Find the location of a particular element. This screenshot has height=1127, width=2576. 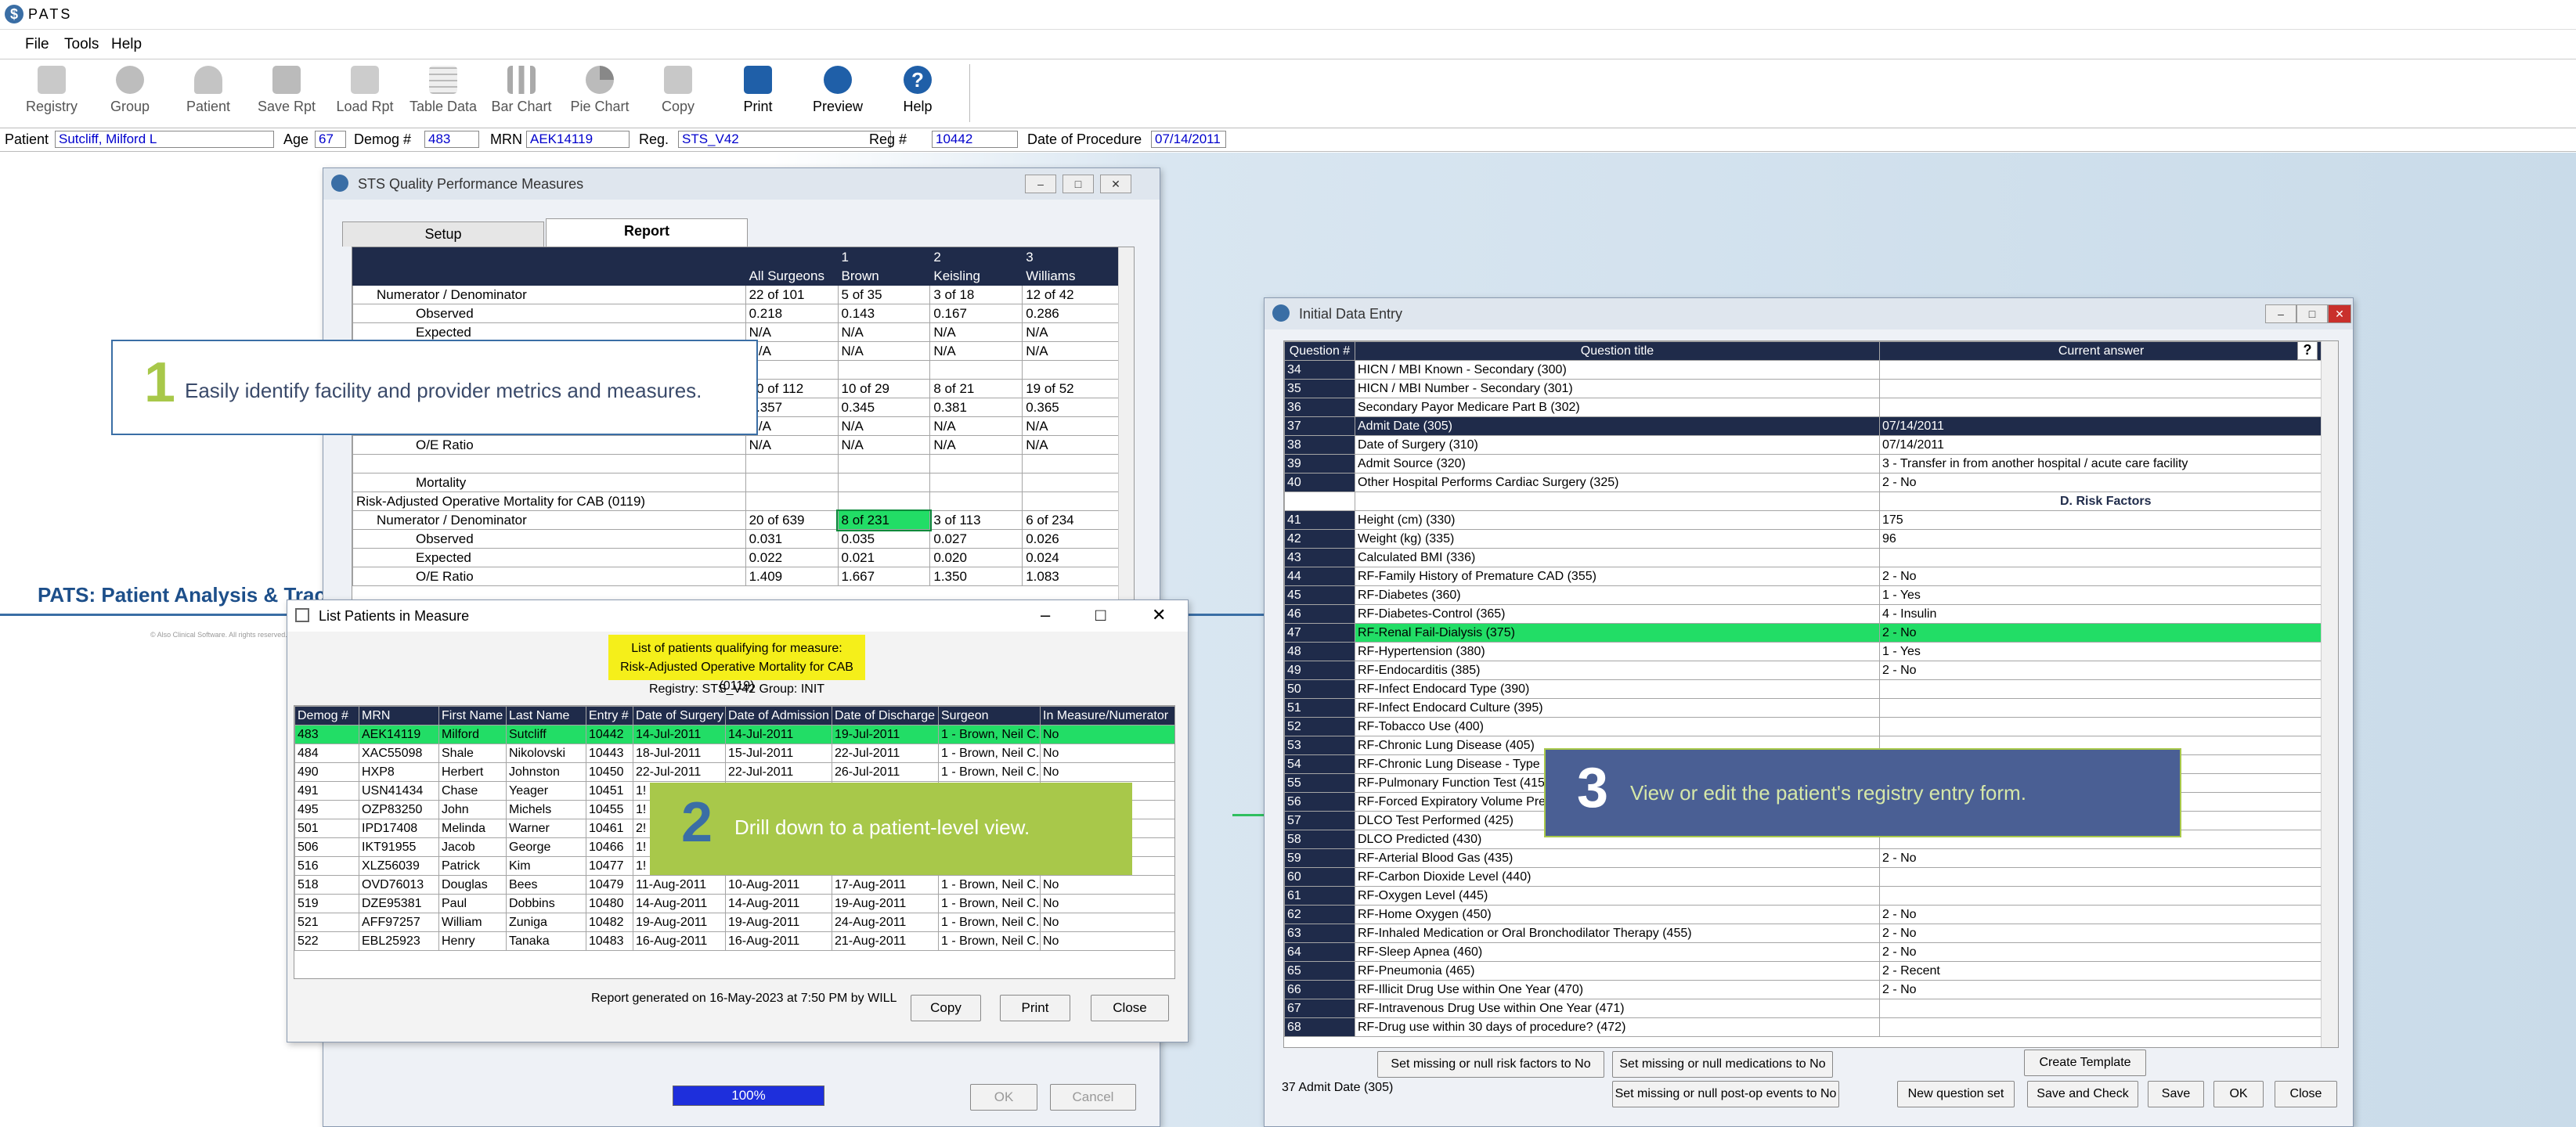

reg-field: STS_V42 is located at coordinates (785, 140).